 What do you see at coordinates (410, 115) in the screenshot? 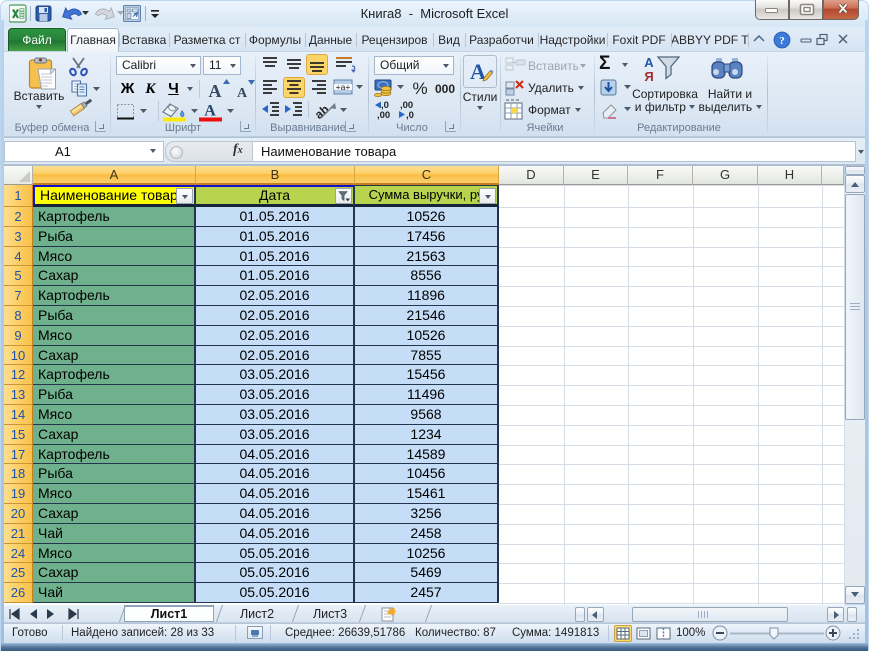
I see `svg-text: ,0` at bounding box center [410, 115].